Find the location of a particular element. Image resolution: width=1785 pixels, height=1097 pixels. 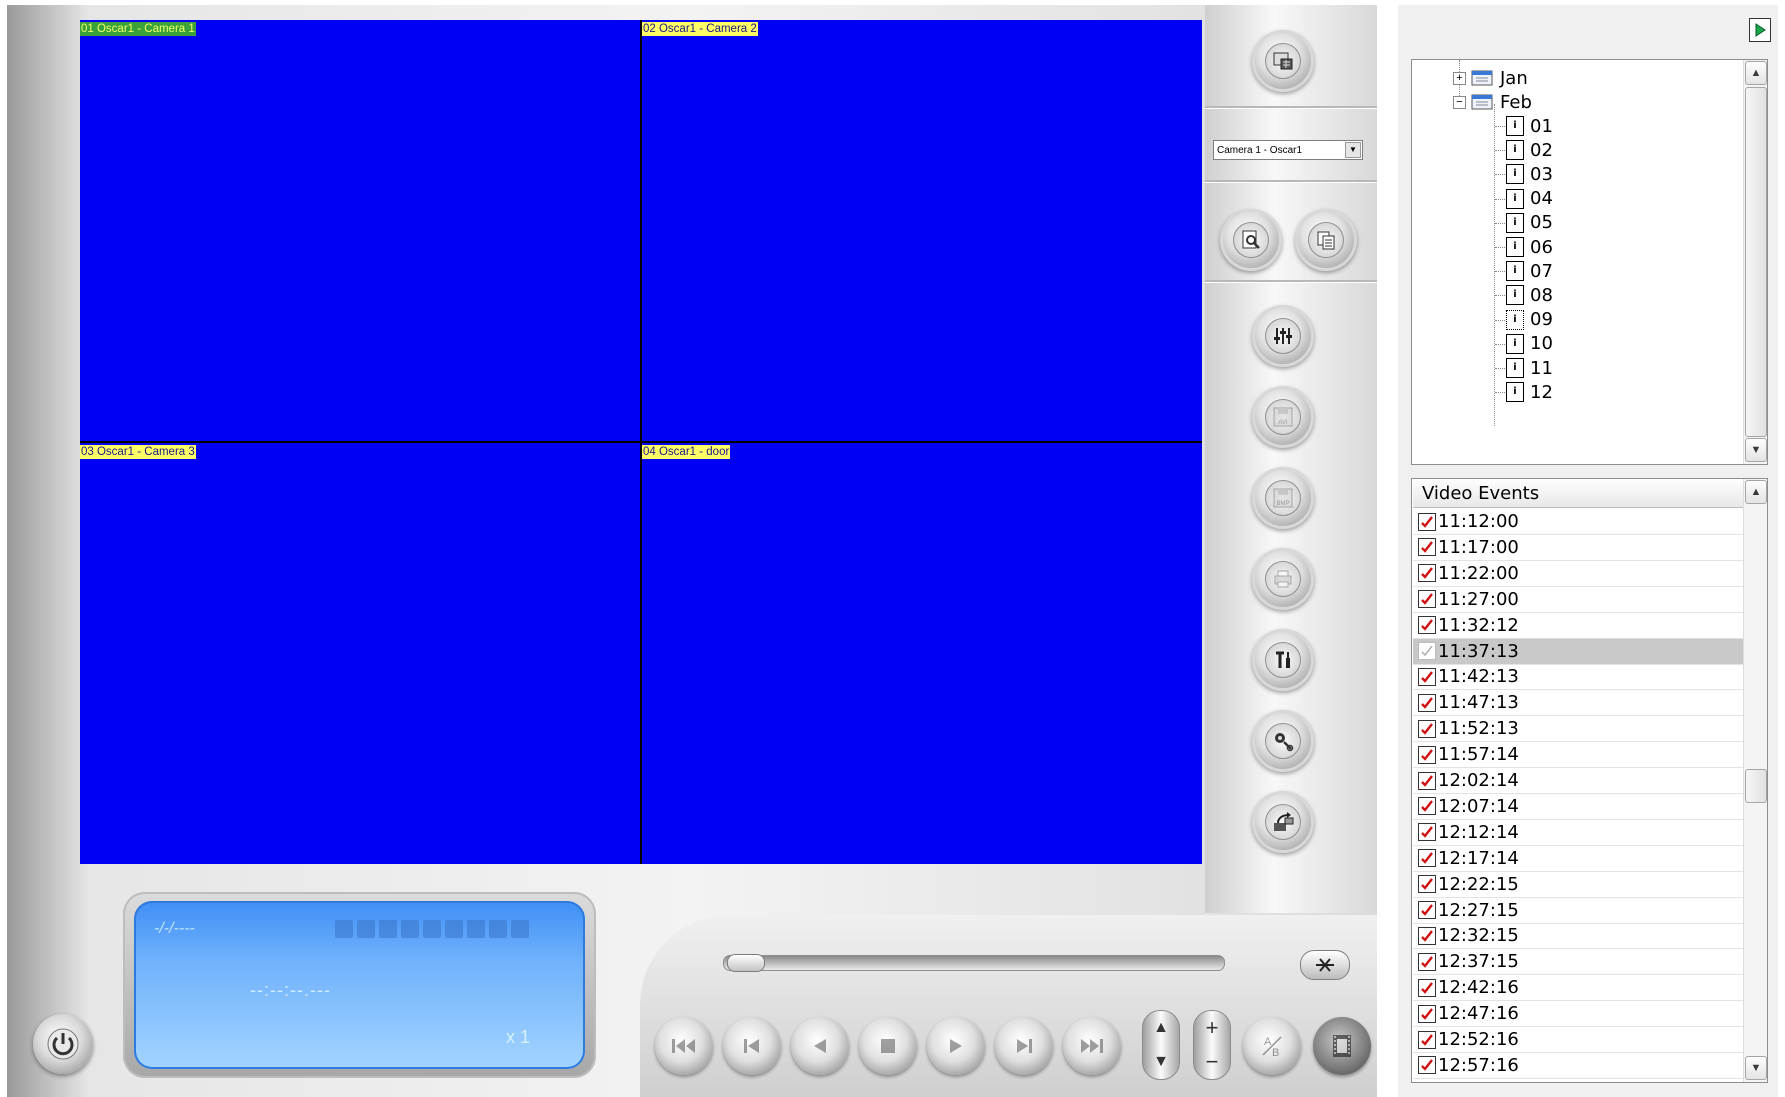

event-row: 12:42:16 is located at coordinates (1578, 988).